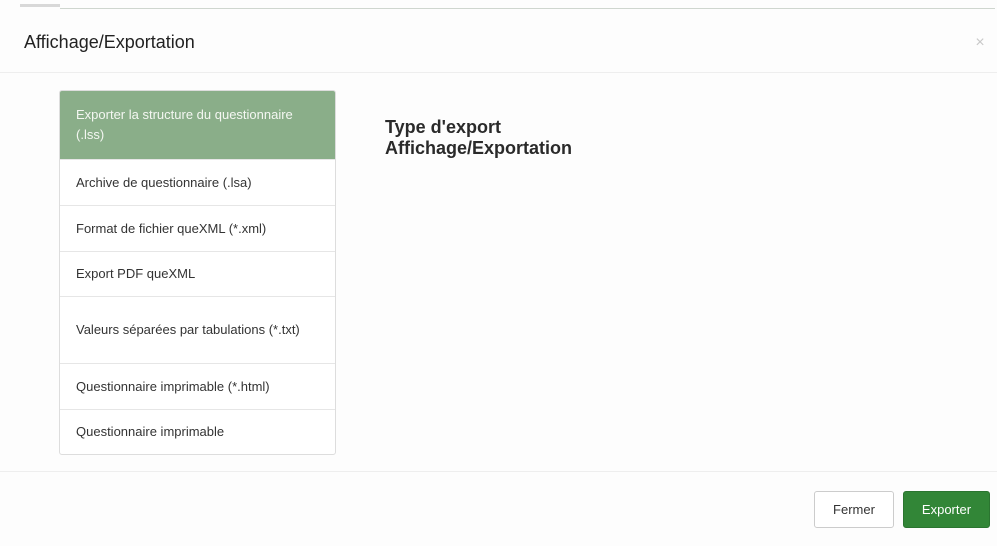 The height and width of the screenshot is (547, 997). I want to click on background-fragment, so click(40, 5).